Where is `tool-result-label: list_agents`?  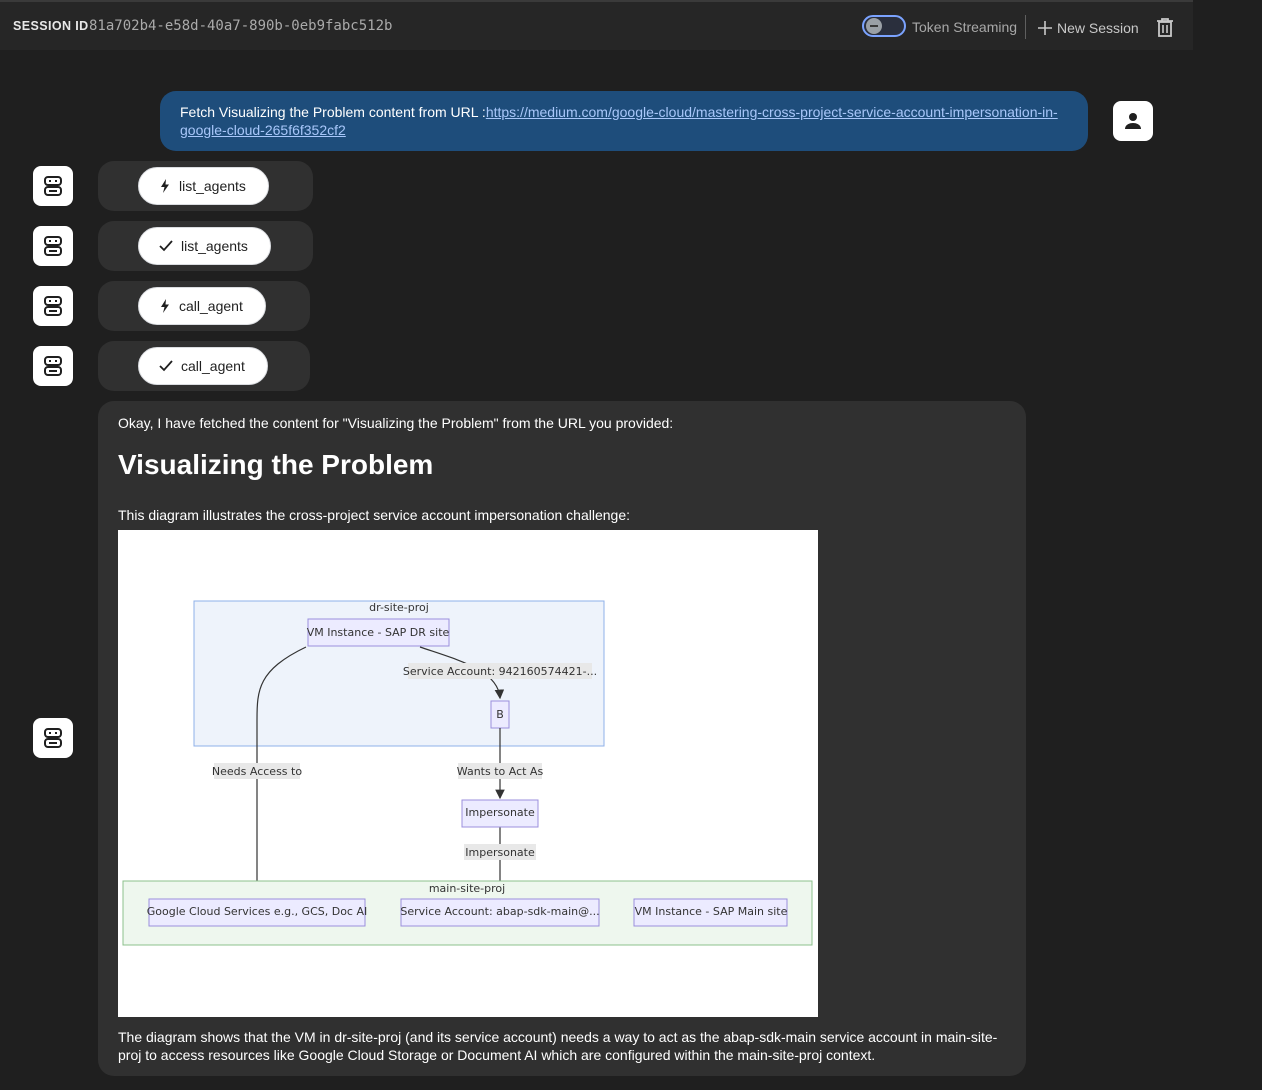 tool-result-label: list_agents is located at coordinates (214, 246).